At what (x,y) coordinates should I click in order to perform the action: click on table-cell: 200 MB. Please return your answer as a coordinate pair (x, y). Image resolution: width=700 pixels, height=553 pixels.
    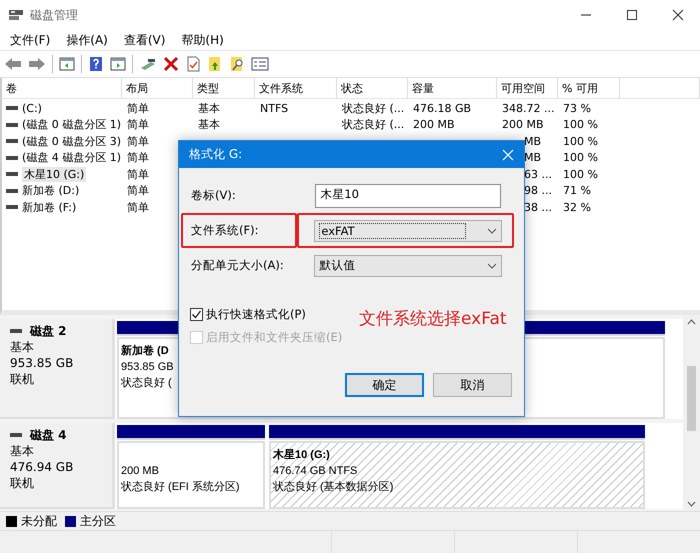
    Looking at the image, I should click on (434, 125).